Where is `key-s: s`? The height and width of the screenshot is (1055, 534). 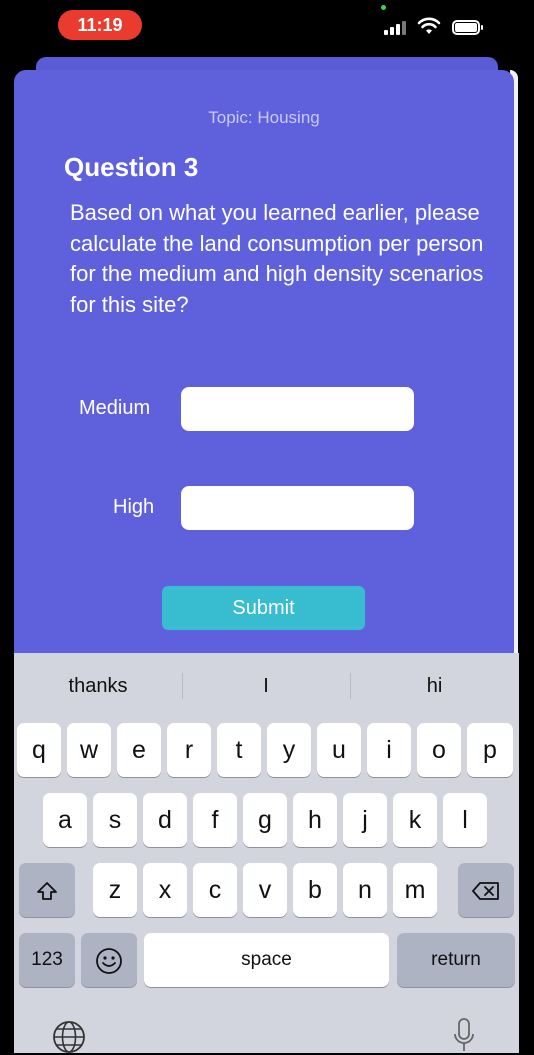 key-s: s is located at coordinates (115, 820).